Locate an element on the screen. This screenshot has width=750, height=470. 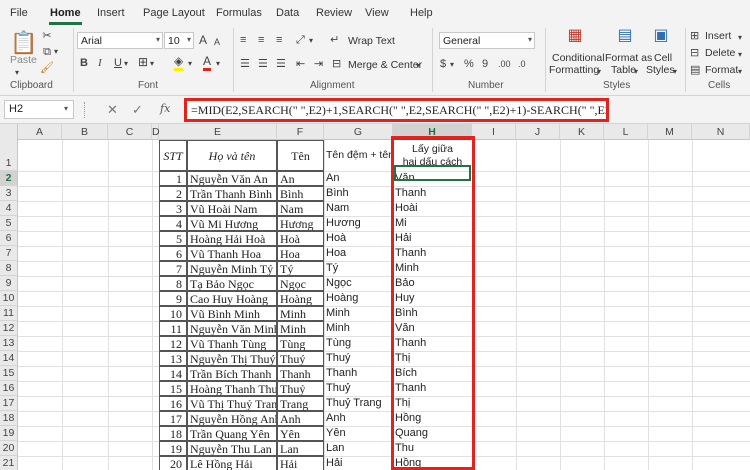
cell-ho-ten: Trần Quang Yên is located at coordinates (232, 433).